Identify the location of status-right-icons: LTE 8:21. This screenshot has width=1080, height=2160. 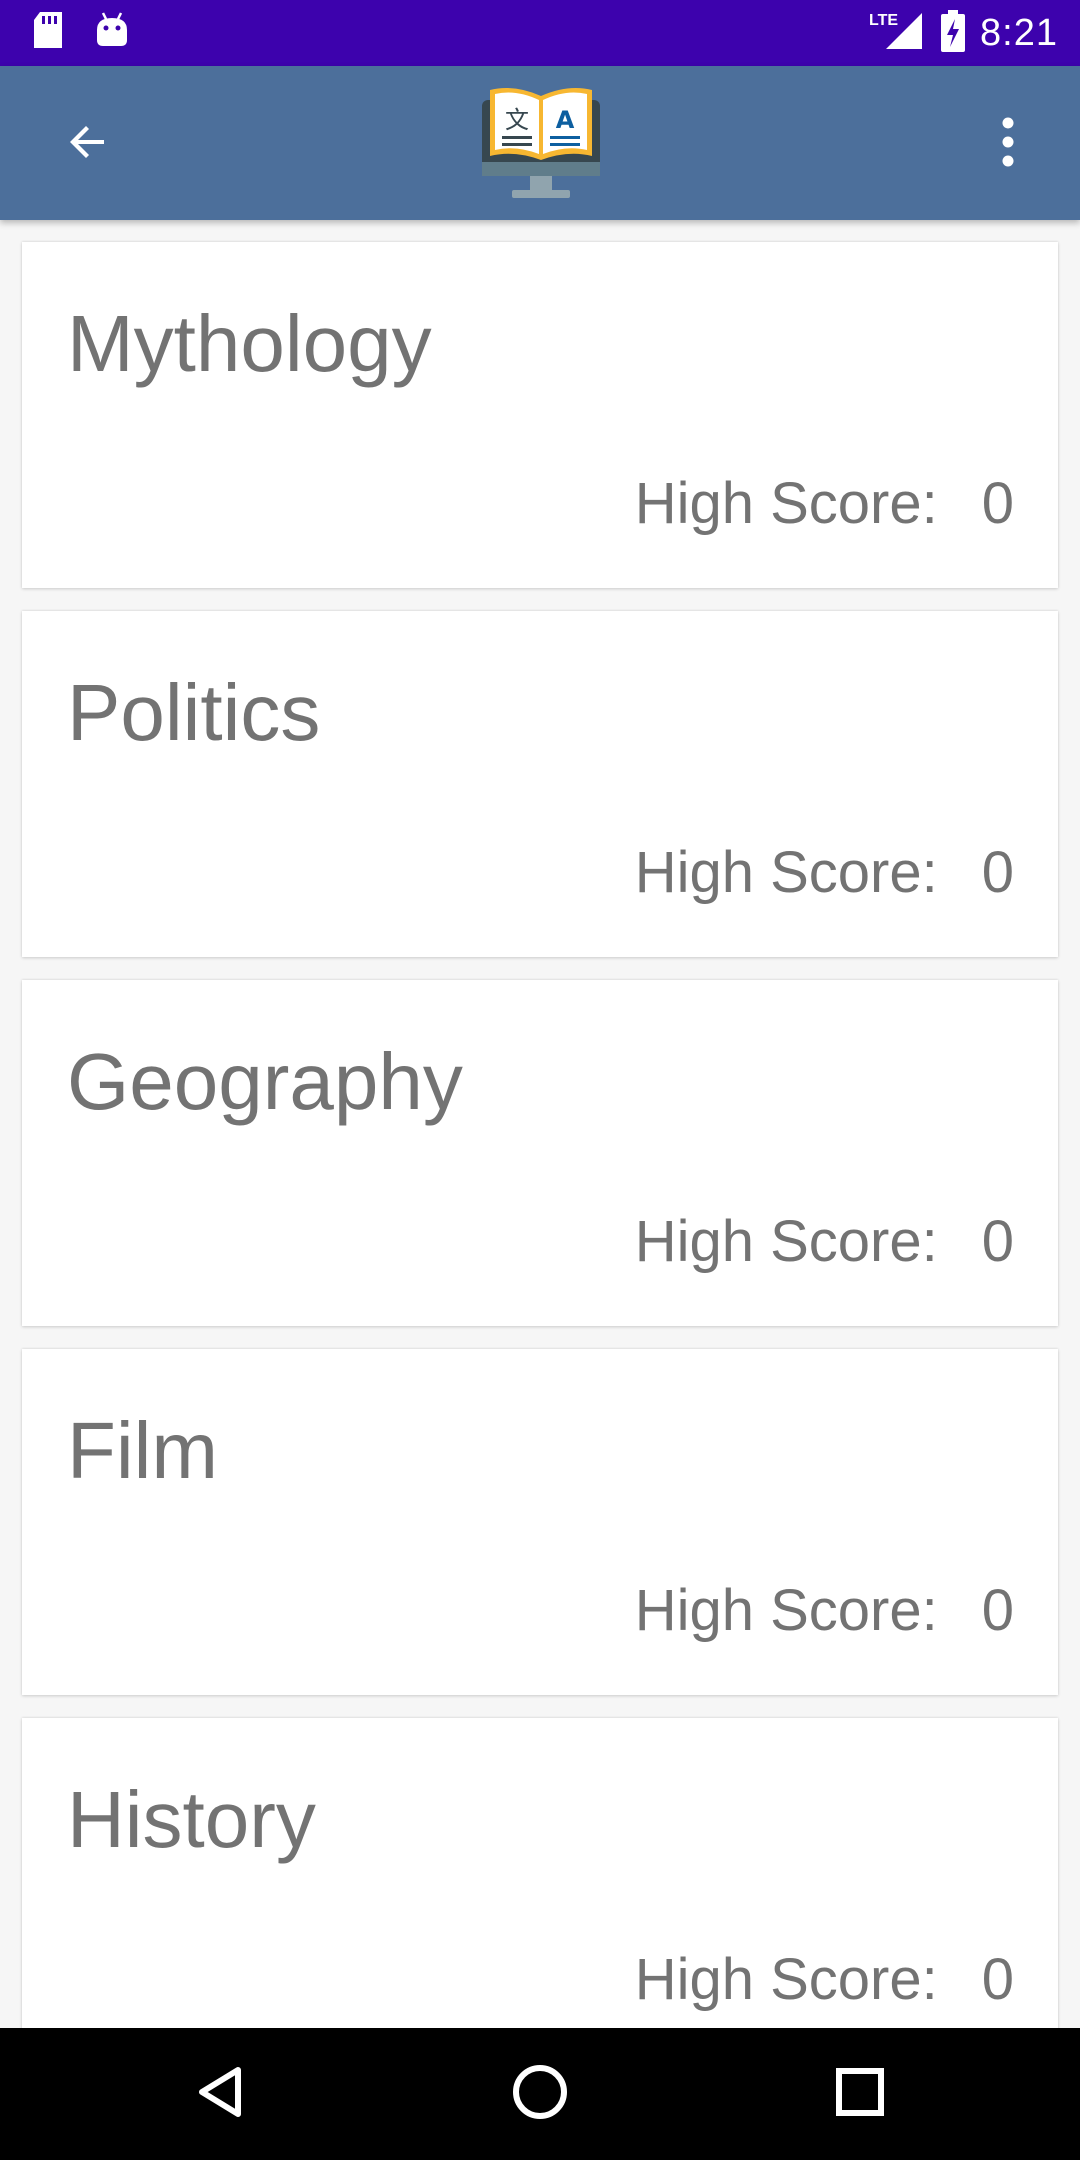
(963, 33).